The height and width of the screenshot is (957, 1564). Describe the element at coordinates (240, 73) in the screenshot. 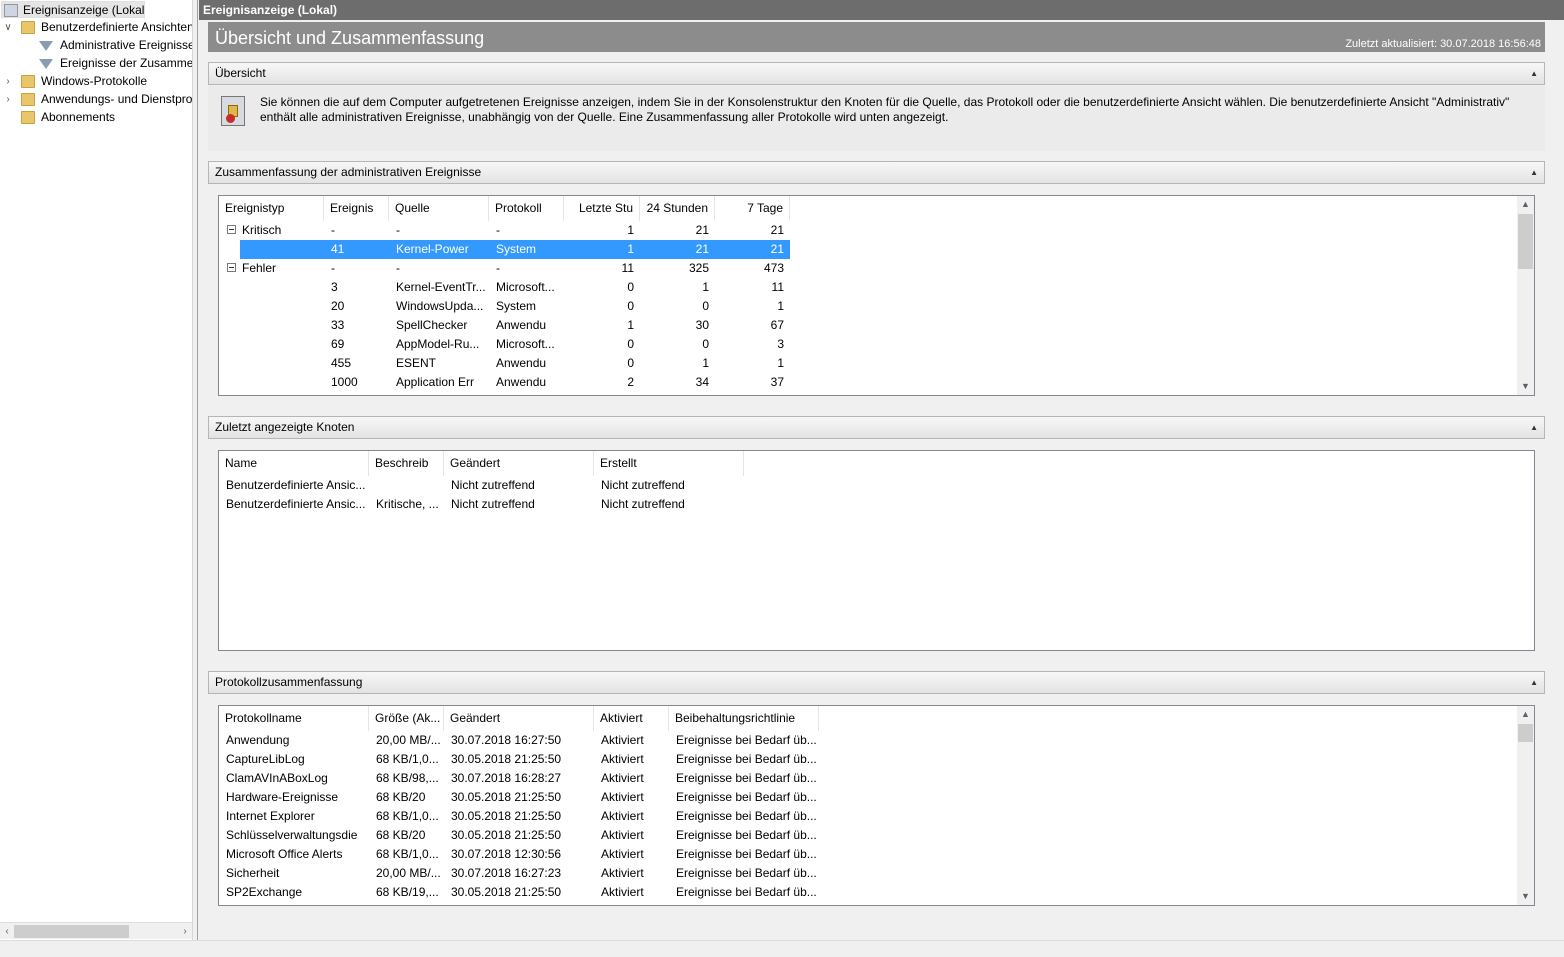

I see `section-title: Übersicht` at that location.